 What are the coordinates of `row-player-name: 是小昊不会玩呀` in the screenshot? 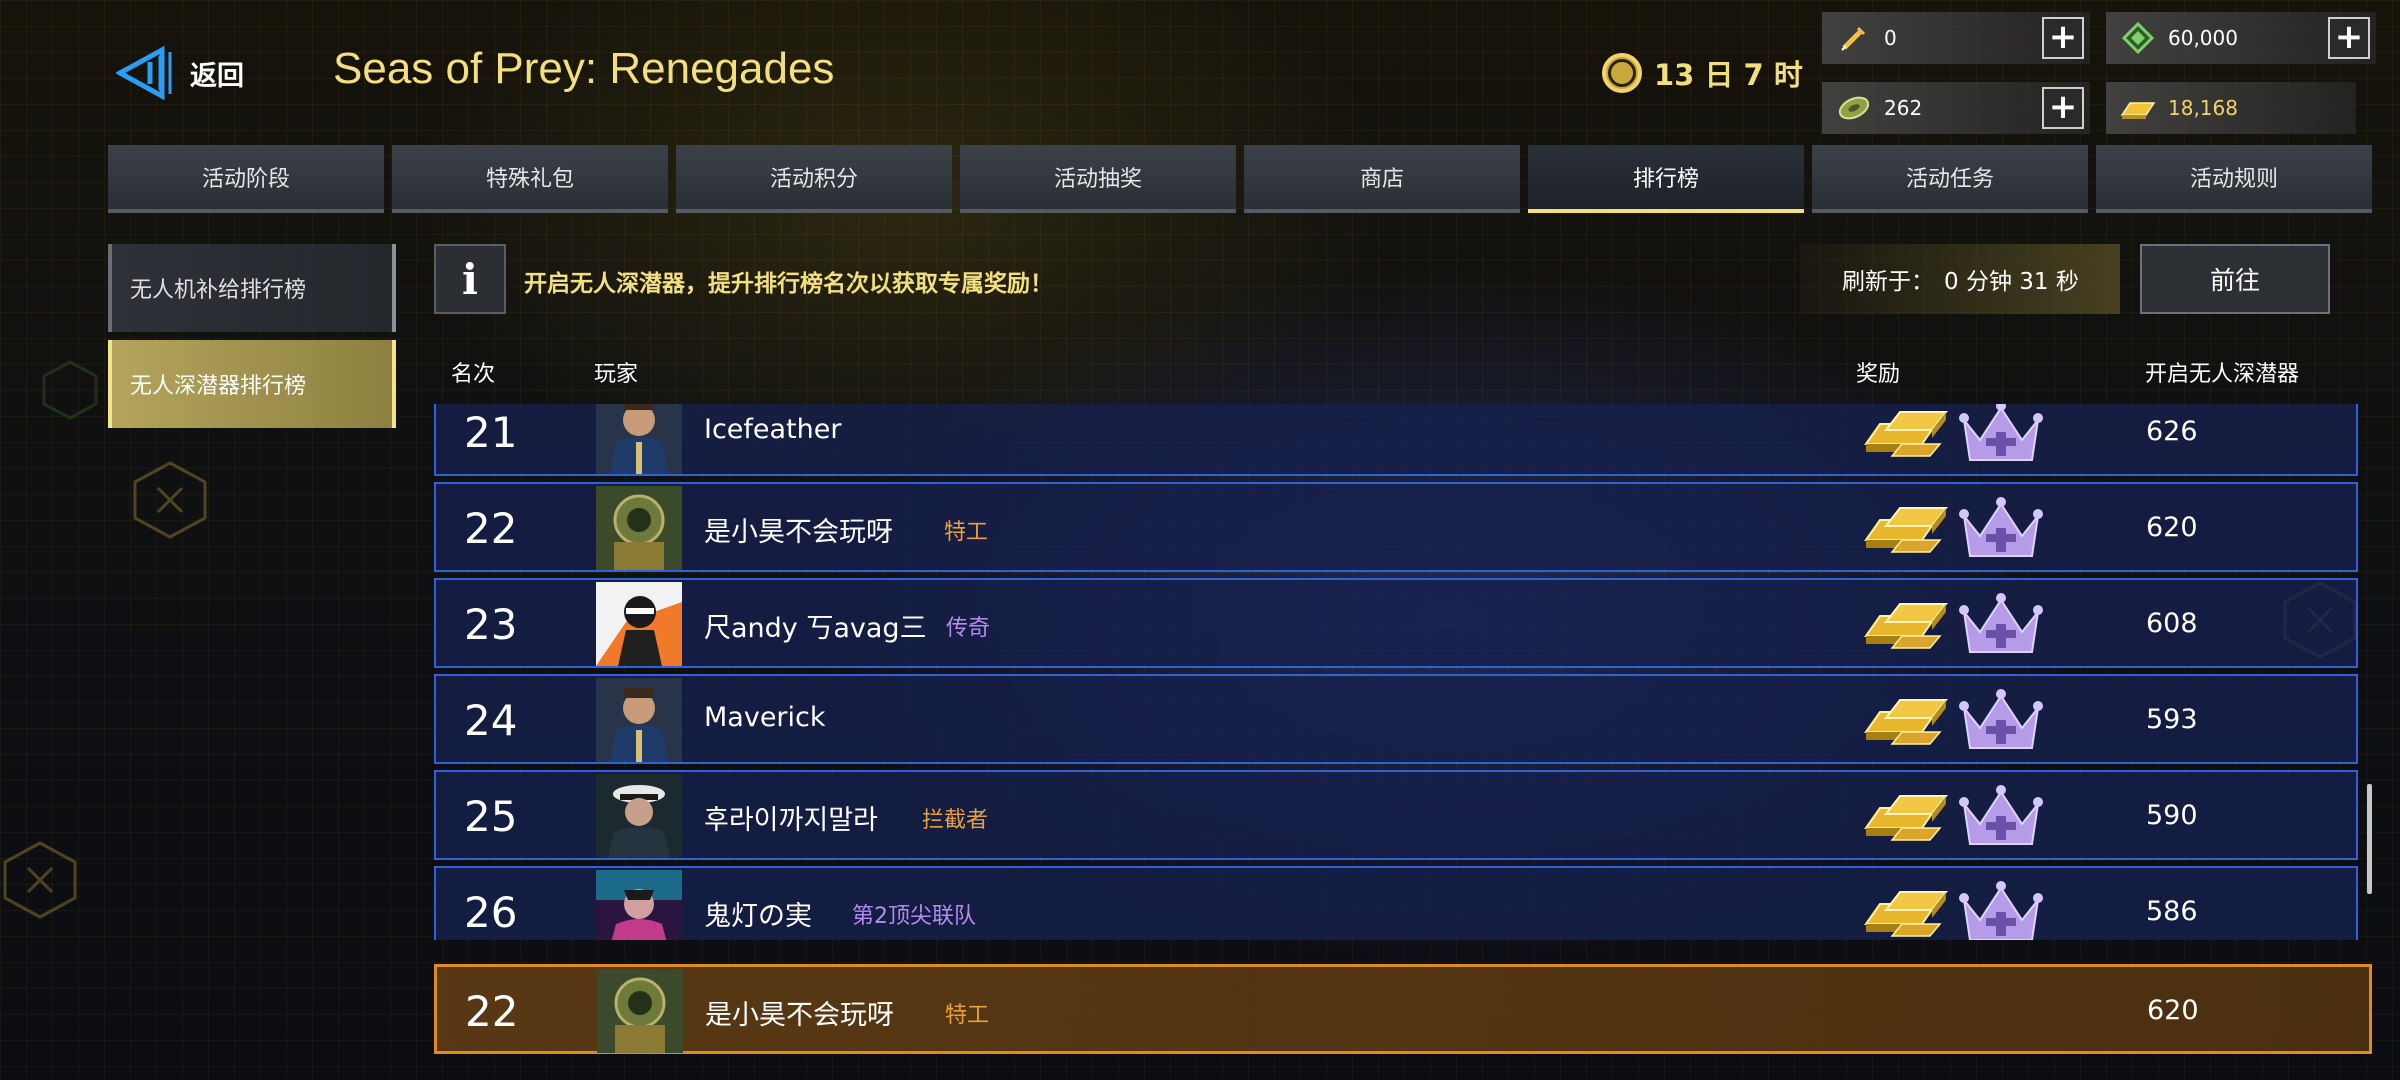 It's located at (798, 532).